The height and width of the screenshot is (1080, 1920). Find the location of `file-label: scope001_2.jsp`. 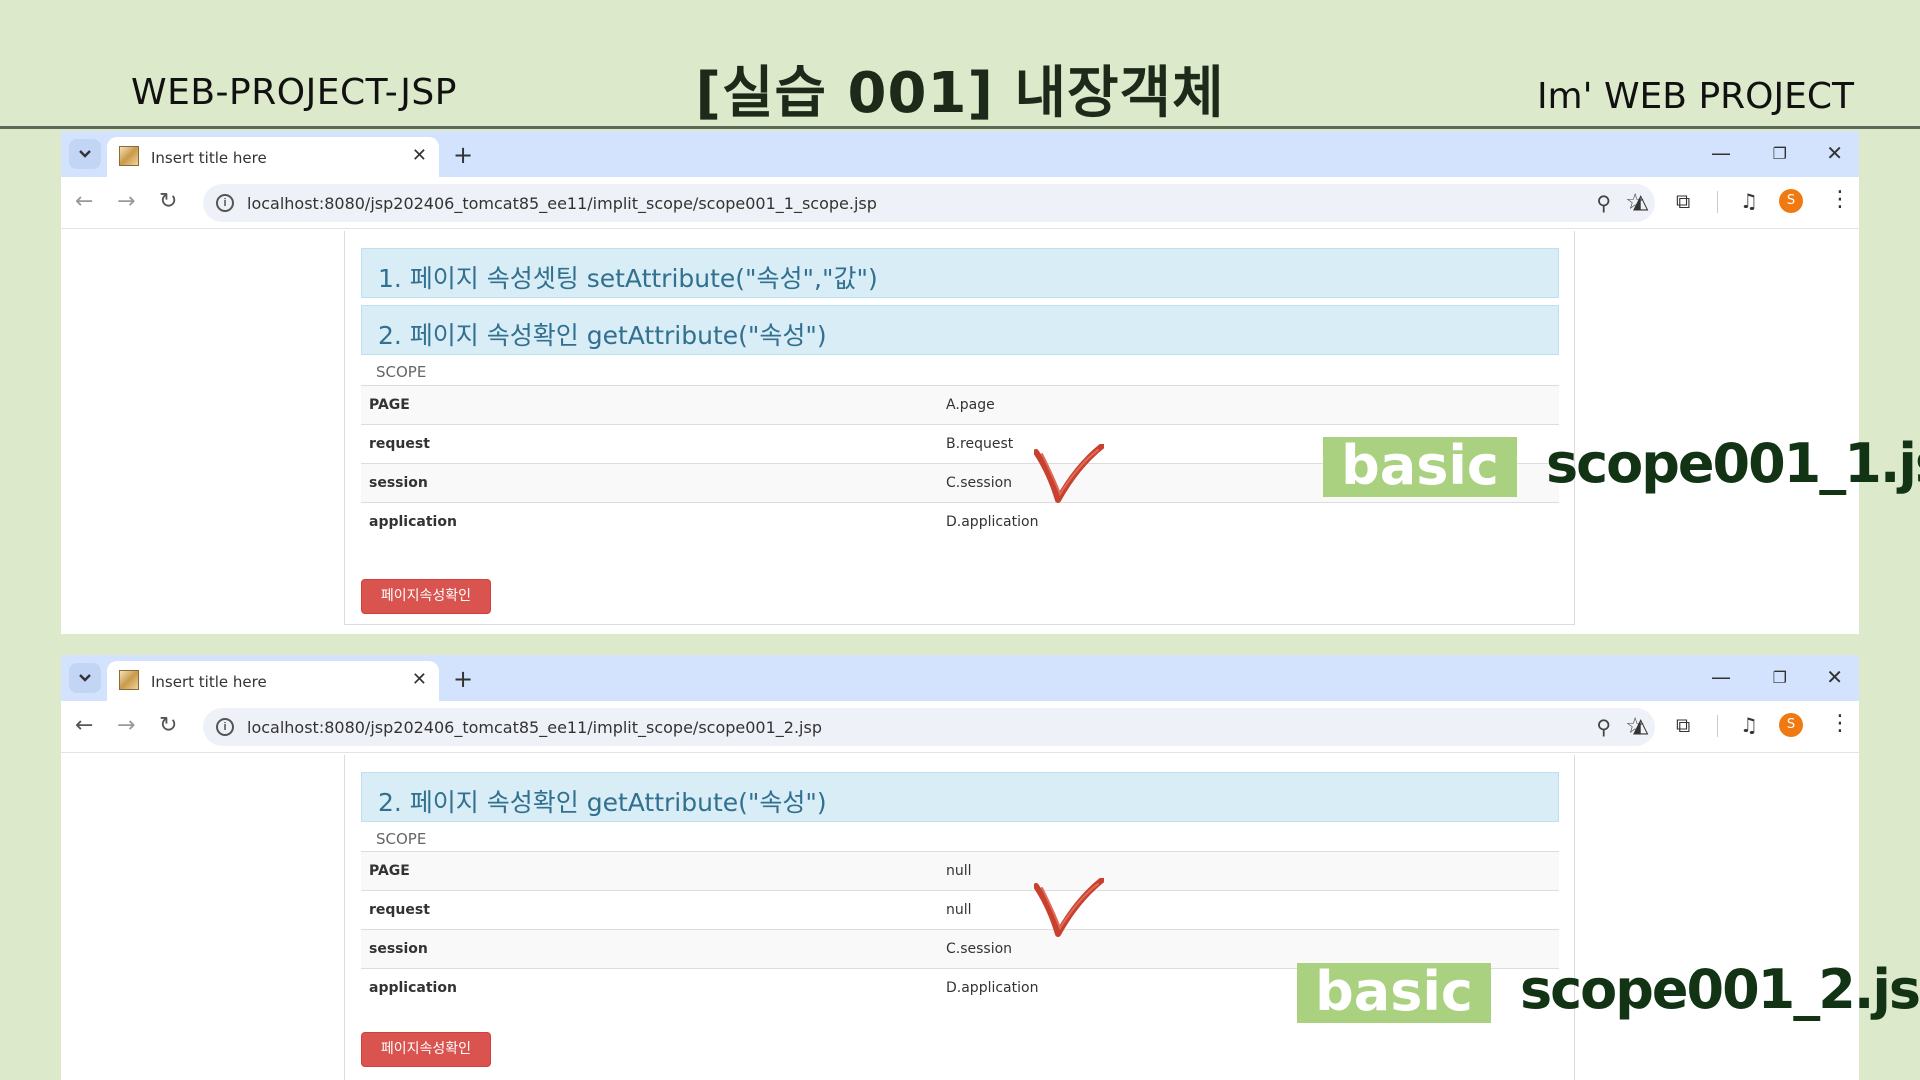

file-label: scope001_2.jsp is located at coordinates (1720, 989).